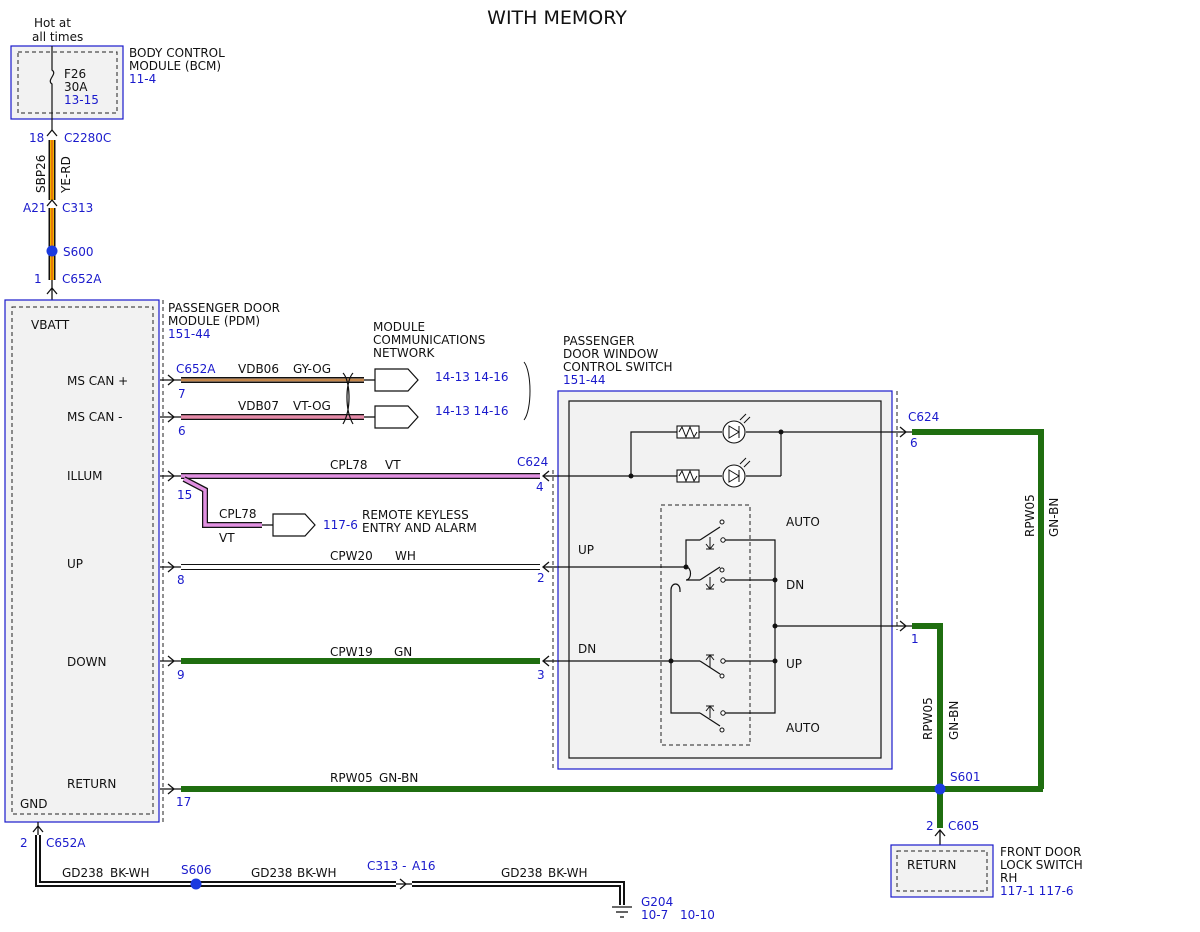 The width and height of the screenshot is (1200, 932). I want to click on fuse-ref: 13-15, so click(81, 100).